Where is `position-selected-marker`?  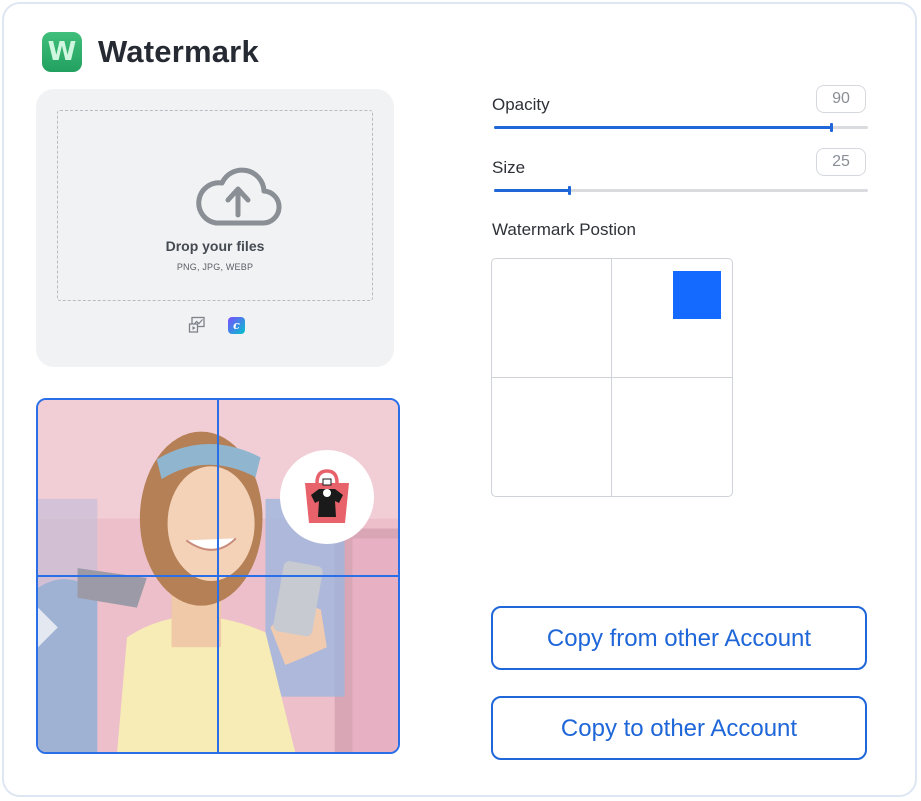 position-selected-marker is located at coordinates (697, 295).